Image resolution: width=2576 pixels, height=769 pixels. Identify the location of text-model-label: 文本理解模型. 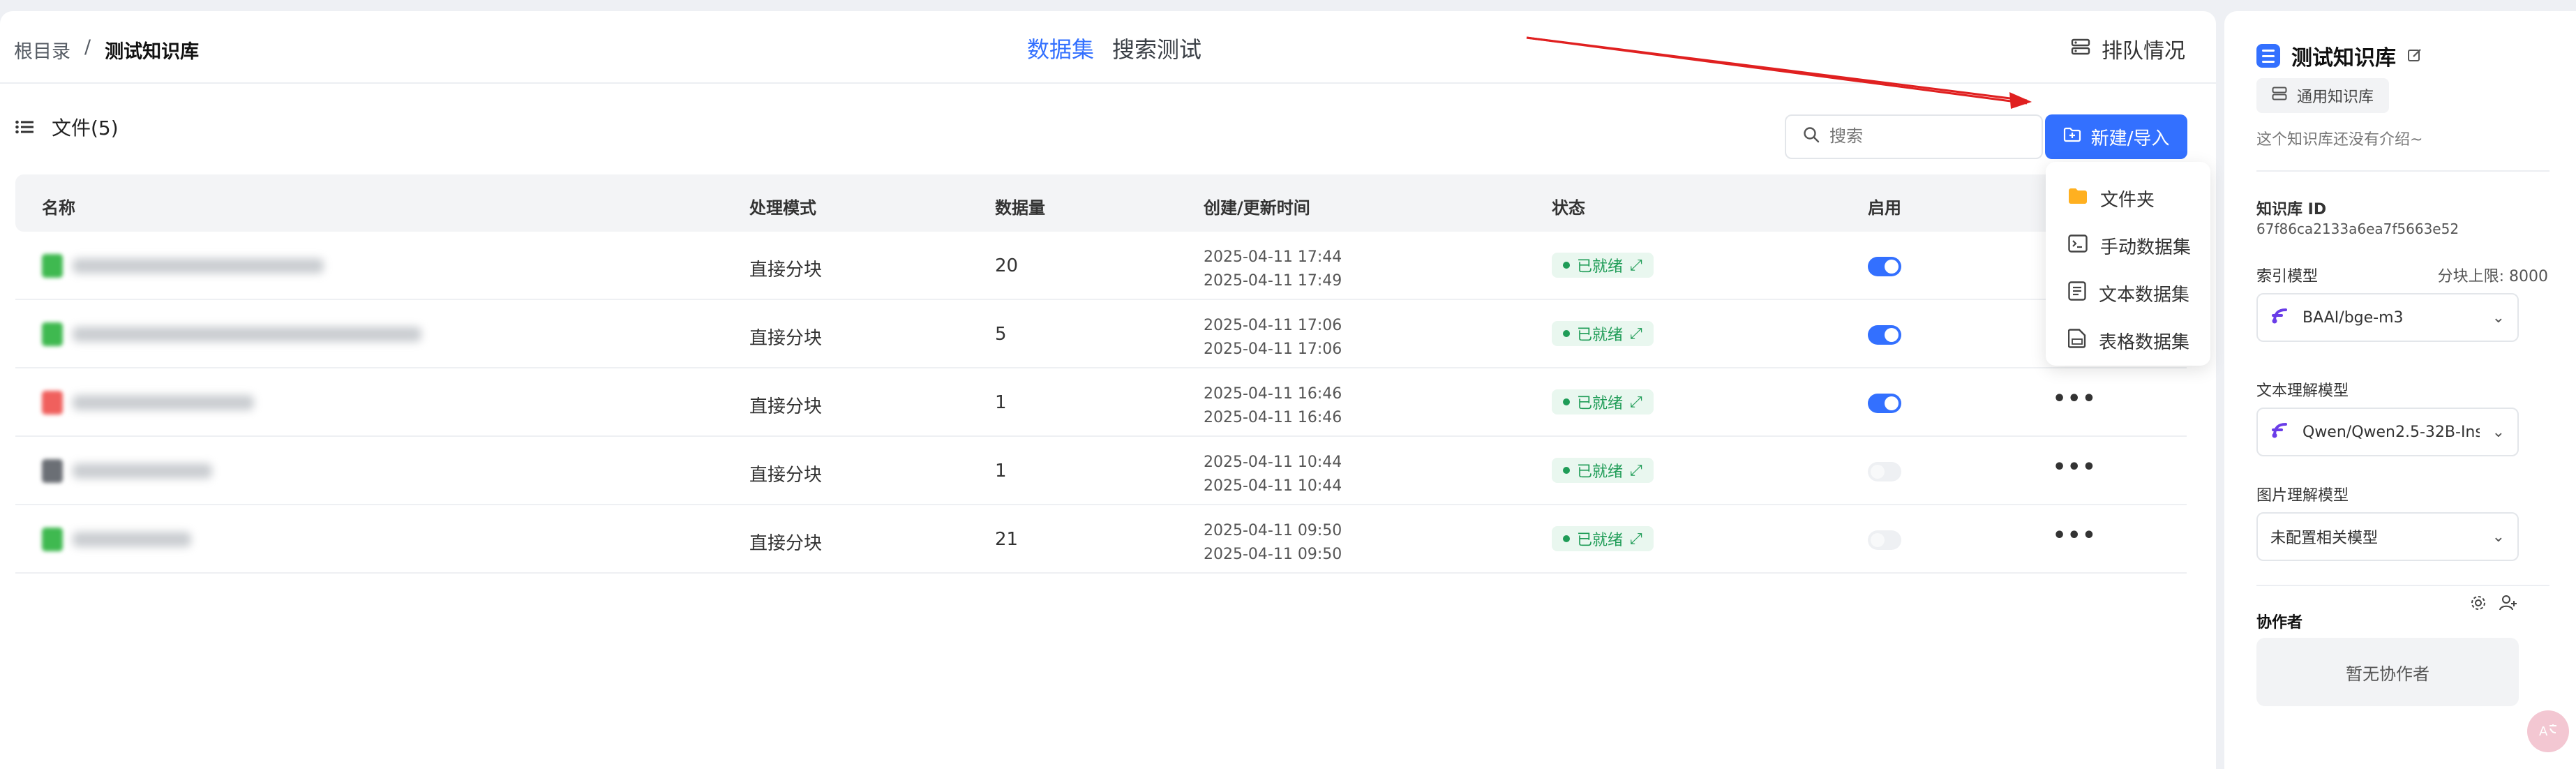
(2302, 391).